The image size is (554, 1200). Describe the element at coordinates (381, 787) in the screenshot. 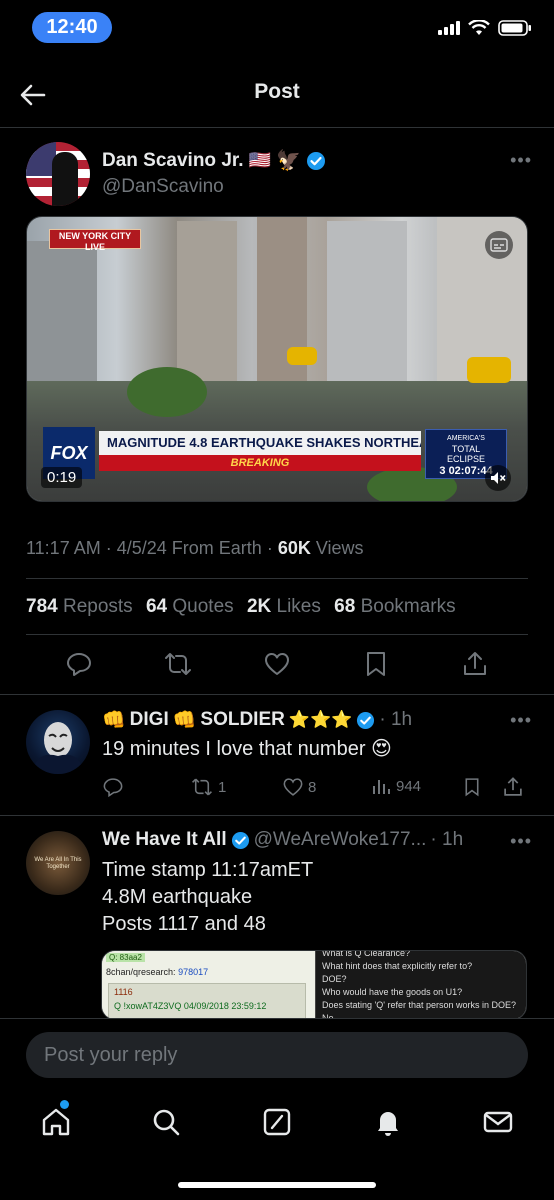

I see `views-chart-icon` at that location.